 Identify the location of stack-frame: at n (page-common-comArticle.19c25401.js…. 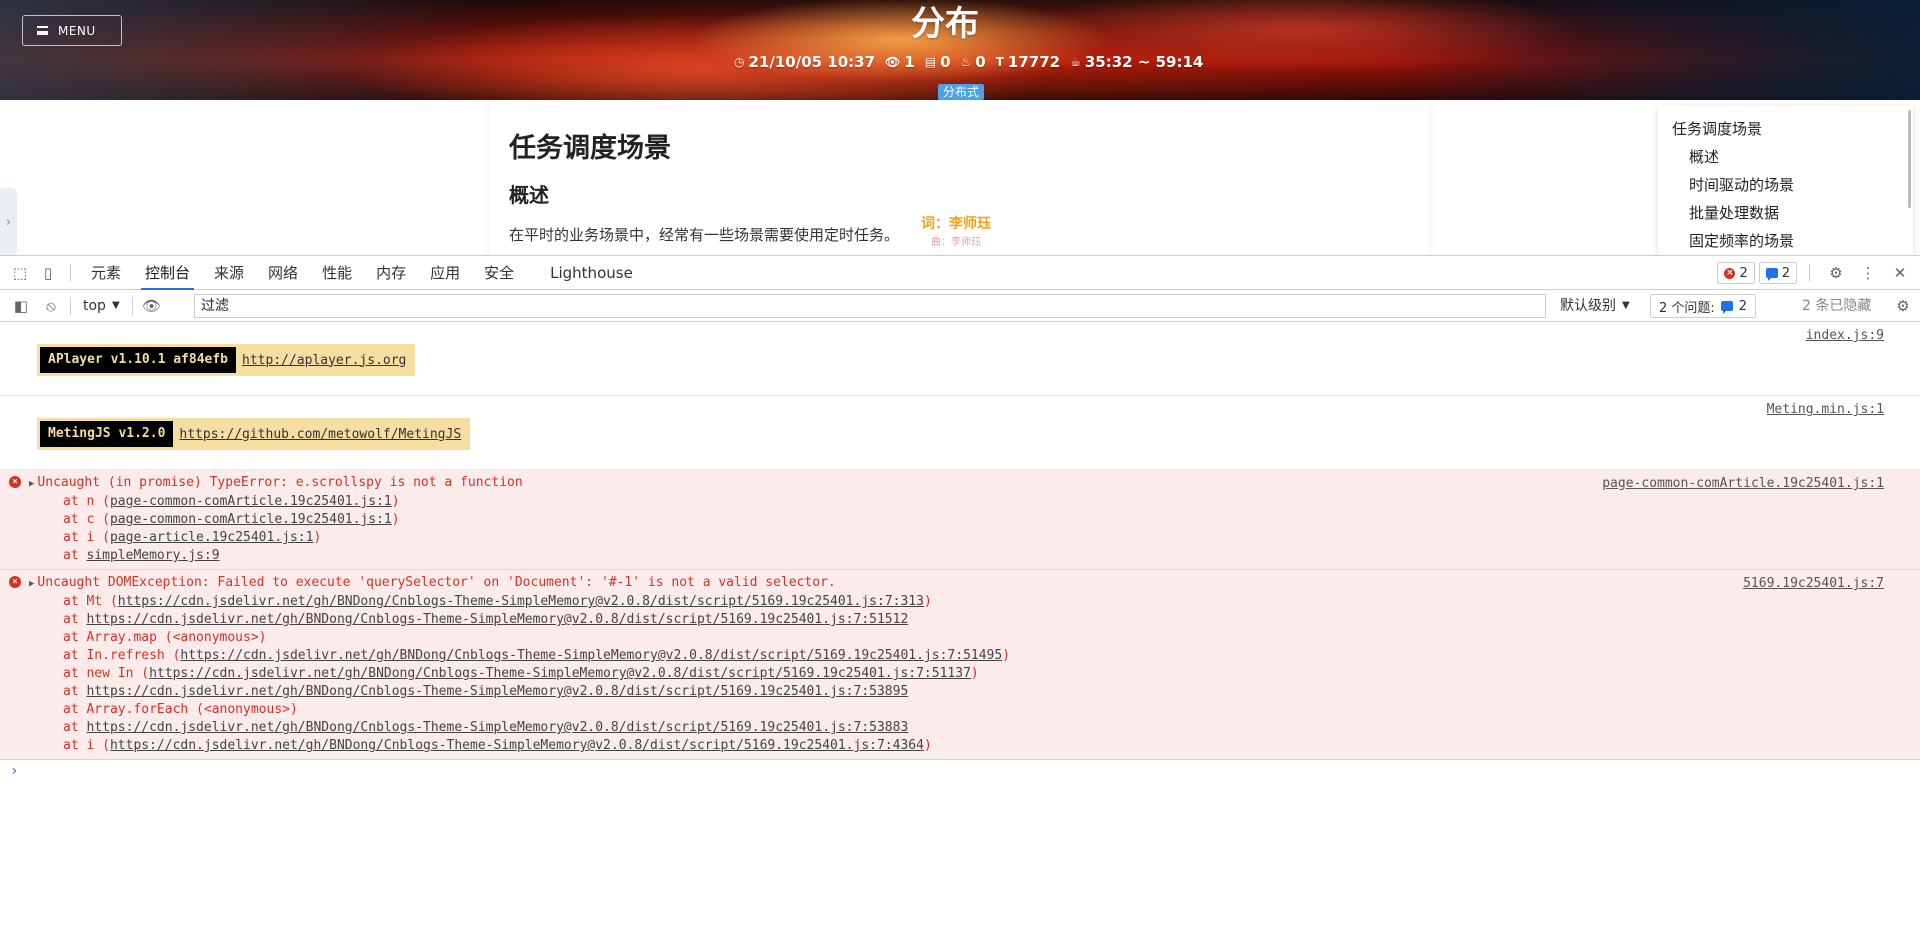
(974, 502).